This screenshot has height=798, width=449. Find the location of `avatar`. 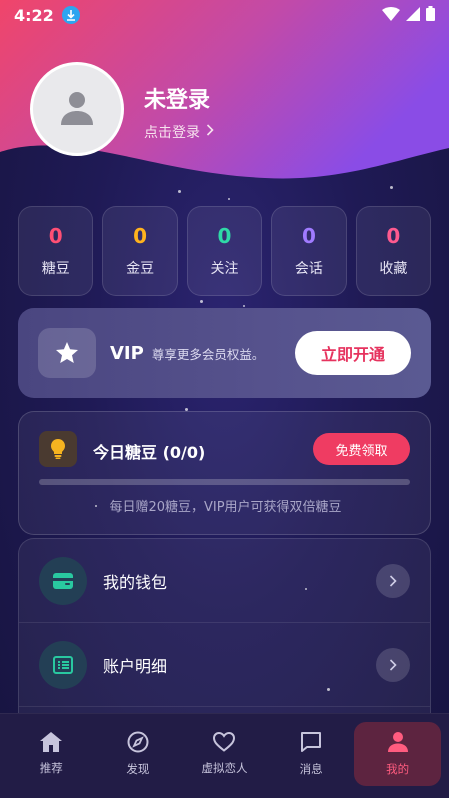

avatar is located at coordinates (77, 109).